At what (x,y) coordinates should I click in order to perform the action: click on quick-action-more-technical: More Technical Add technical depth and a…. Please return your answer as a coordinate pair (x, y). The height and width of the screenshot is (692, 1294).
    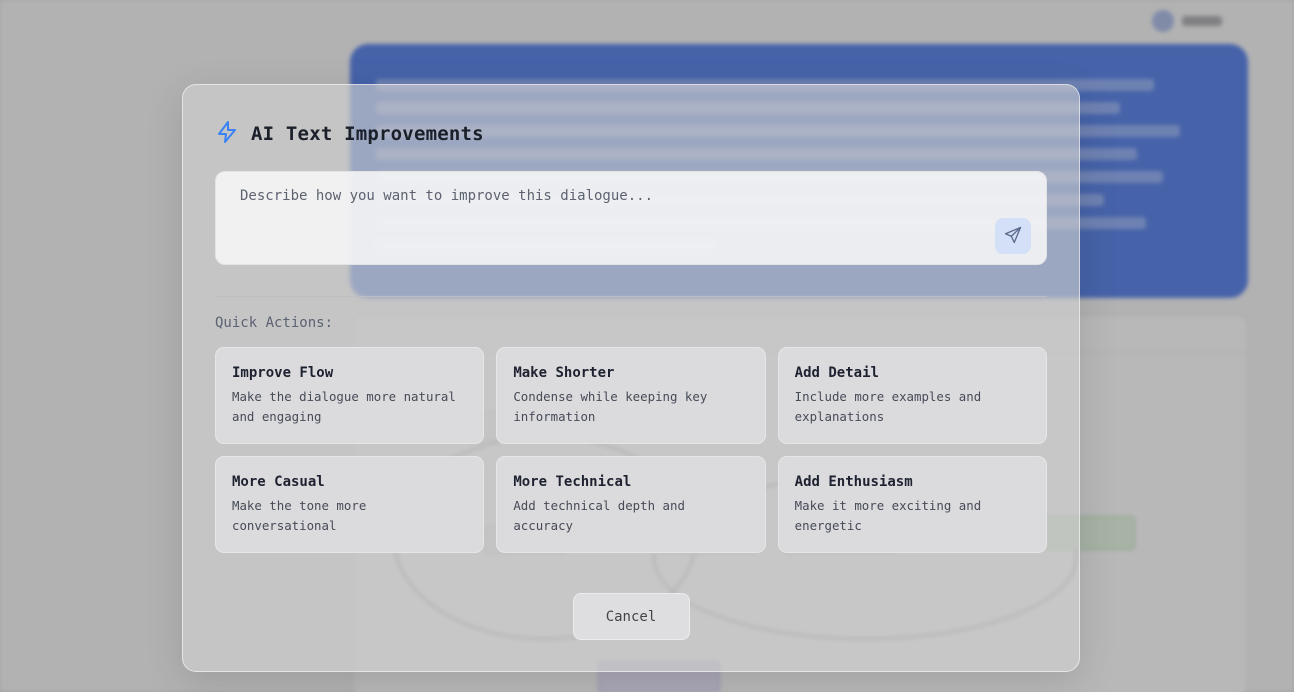
    Looking at the image, I should click on (631, 504).